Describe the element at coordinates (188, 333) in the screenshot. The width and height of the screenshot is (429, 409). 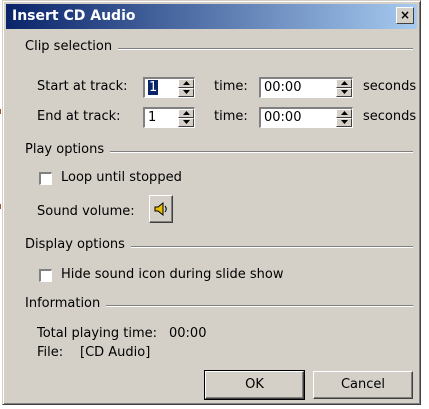
I see `total-playing-time-value: 00:00` at that location.